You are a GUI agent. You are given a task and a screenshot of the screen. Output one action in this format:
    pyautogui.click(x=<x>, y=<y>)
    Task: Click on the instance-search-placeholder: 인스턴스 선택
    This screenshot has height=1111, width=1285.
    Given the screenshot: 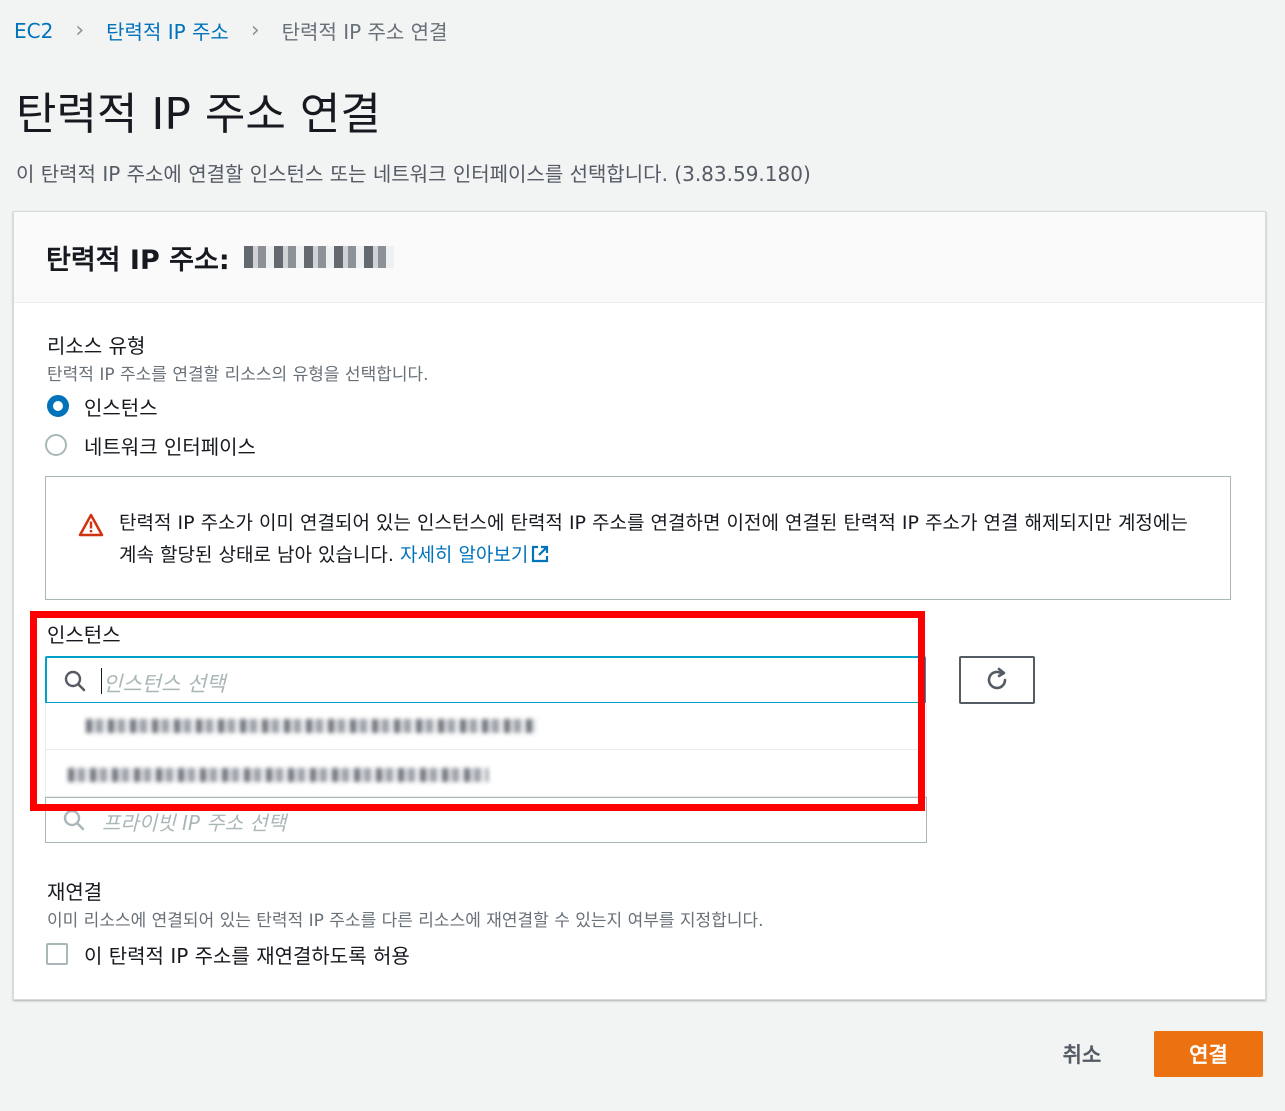 What is the action you would take?
    pyautogui.click(x=164, y=684)
    